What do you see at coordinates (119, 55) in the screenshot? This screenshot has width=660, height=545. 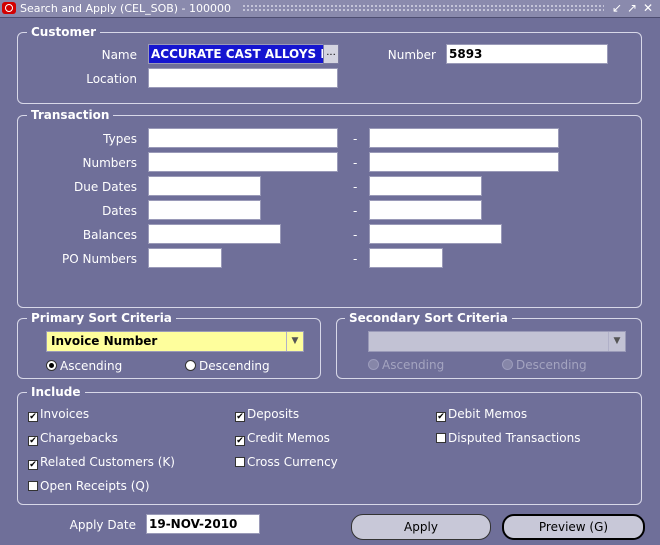 I see `customer-name-label: Name` at bounding box center [119, 55].